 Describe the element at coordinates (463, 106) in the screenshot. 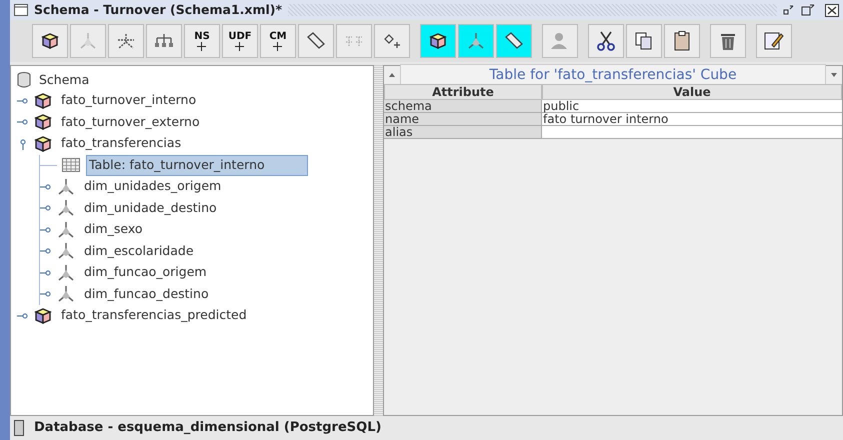

I see `attribute-cell: schema` at that location.